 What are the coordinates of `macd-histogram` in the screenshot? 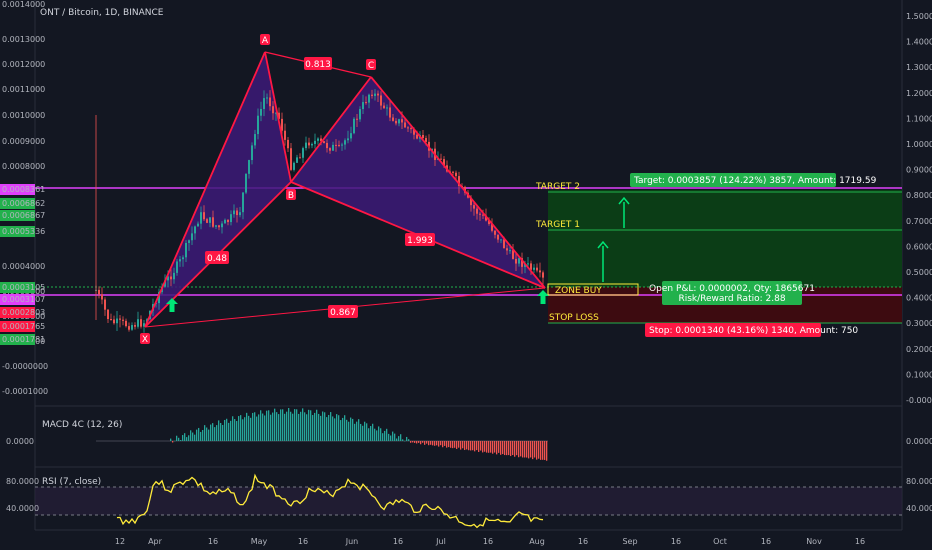 It's located at (322, 434).